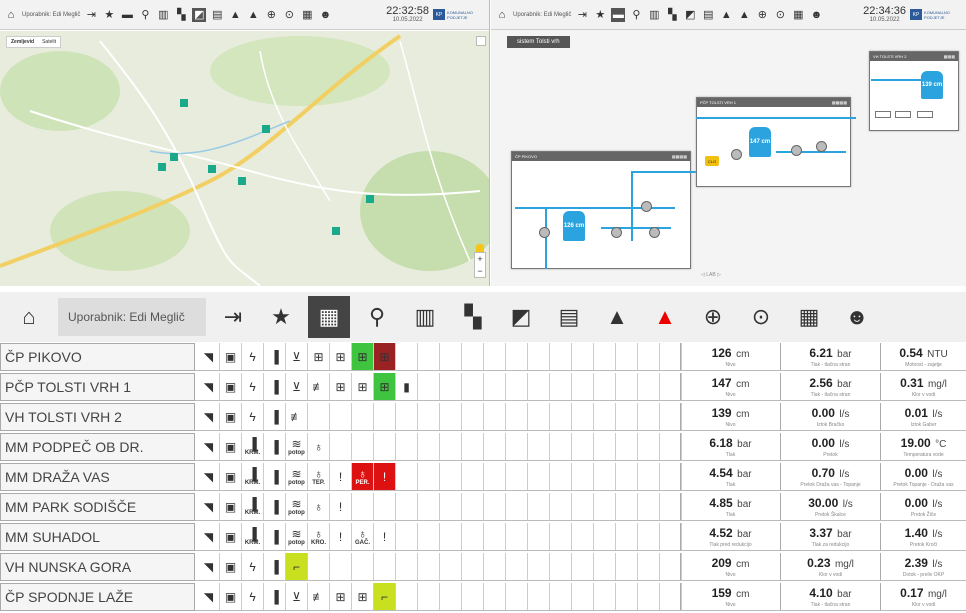 The width and height of the screenshot is (966, 613). Describe the element at coordinates (22, 42) in the screenshot. I see `tab-map: Zemljevid` at that location.